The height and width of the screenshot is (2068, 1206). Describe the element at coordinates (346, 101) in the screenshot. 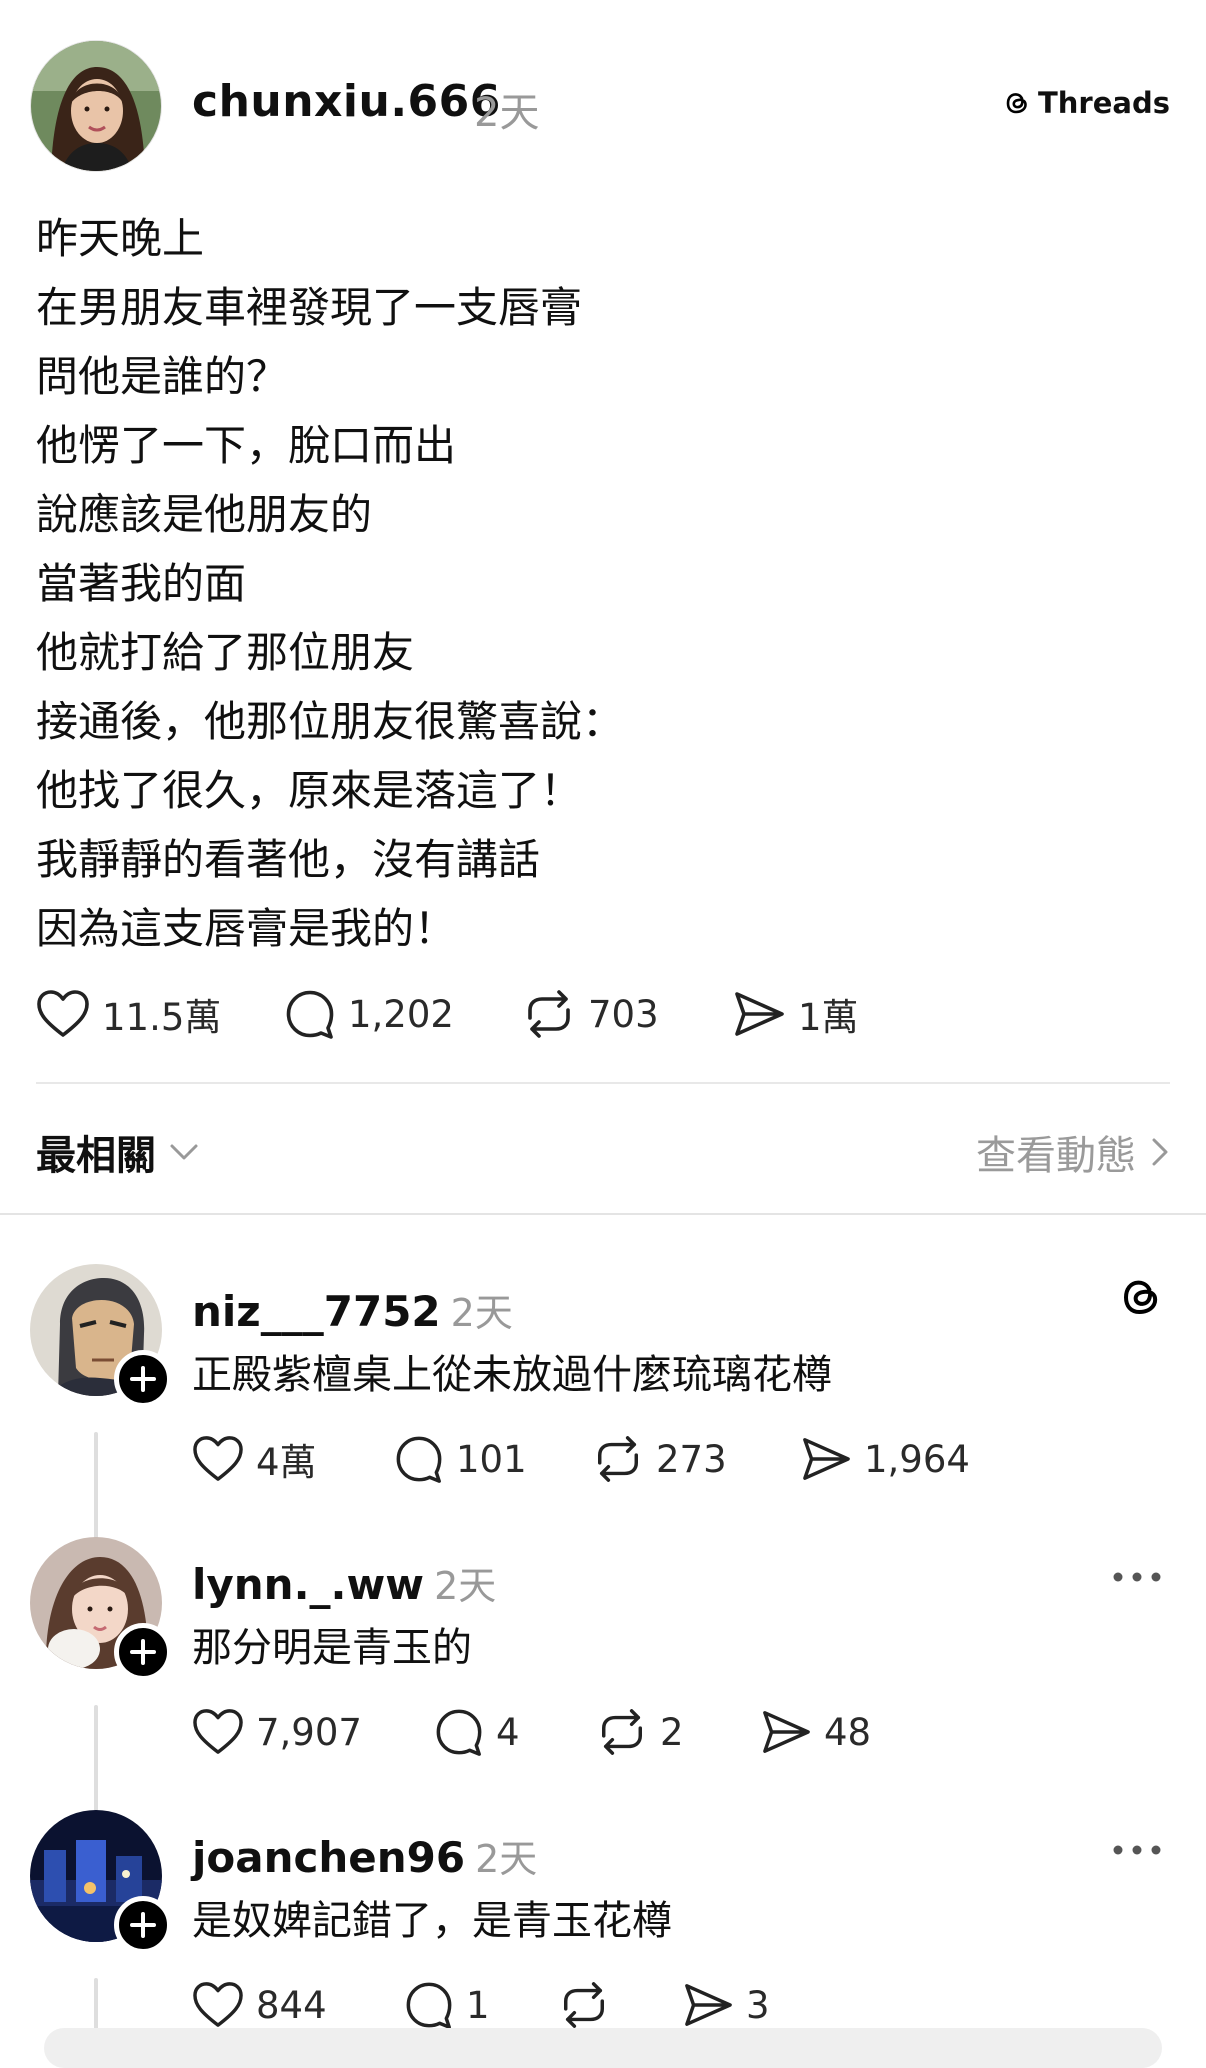

I see `post-username: chunxiu.666` at that location.